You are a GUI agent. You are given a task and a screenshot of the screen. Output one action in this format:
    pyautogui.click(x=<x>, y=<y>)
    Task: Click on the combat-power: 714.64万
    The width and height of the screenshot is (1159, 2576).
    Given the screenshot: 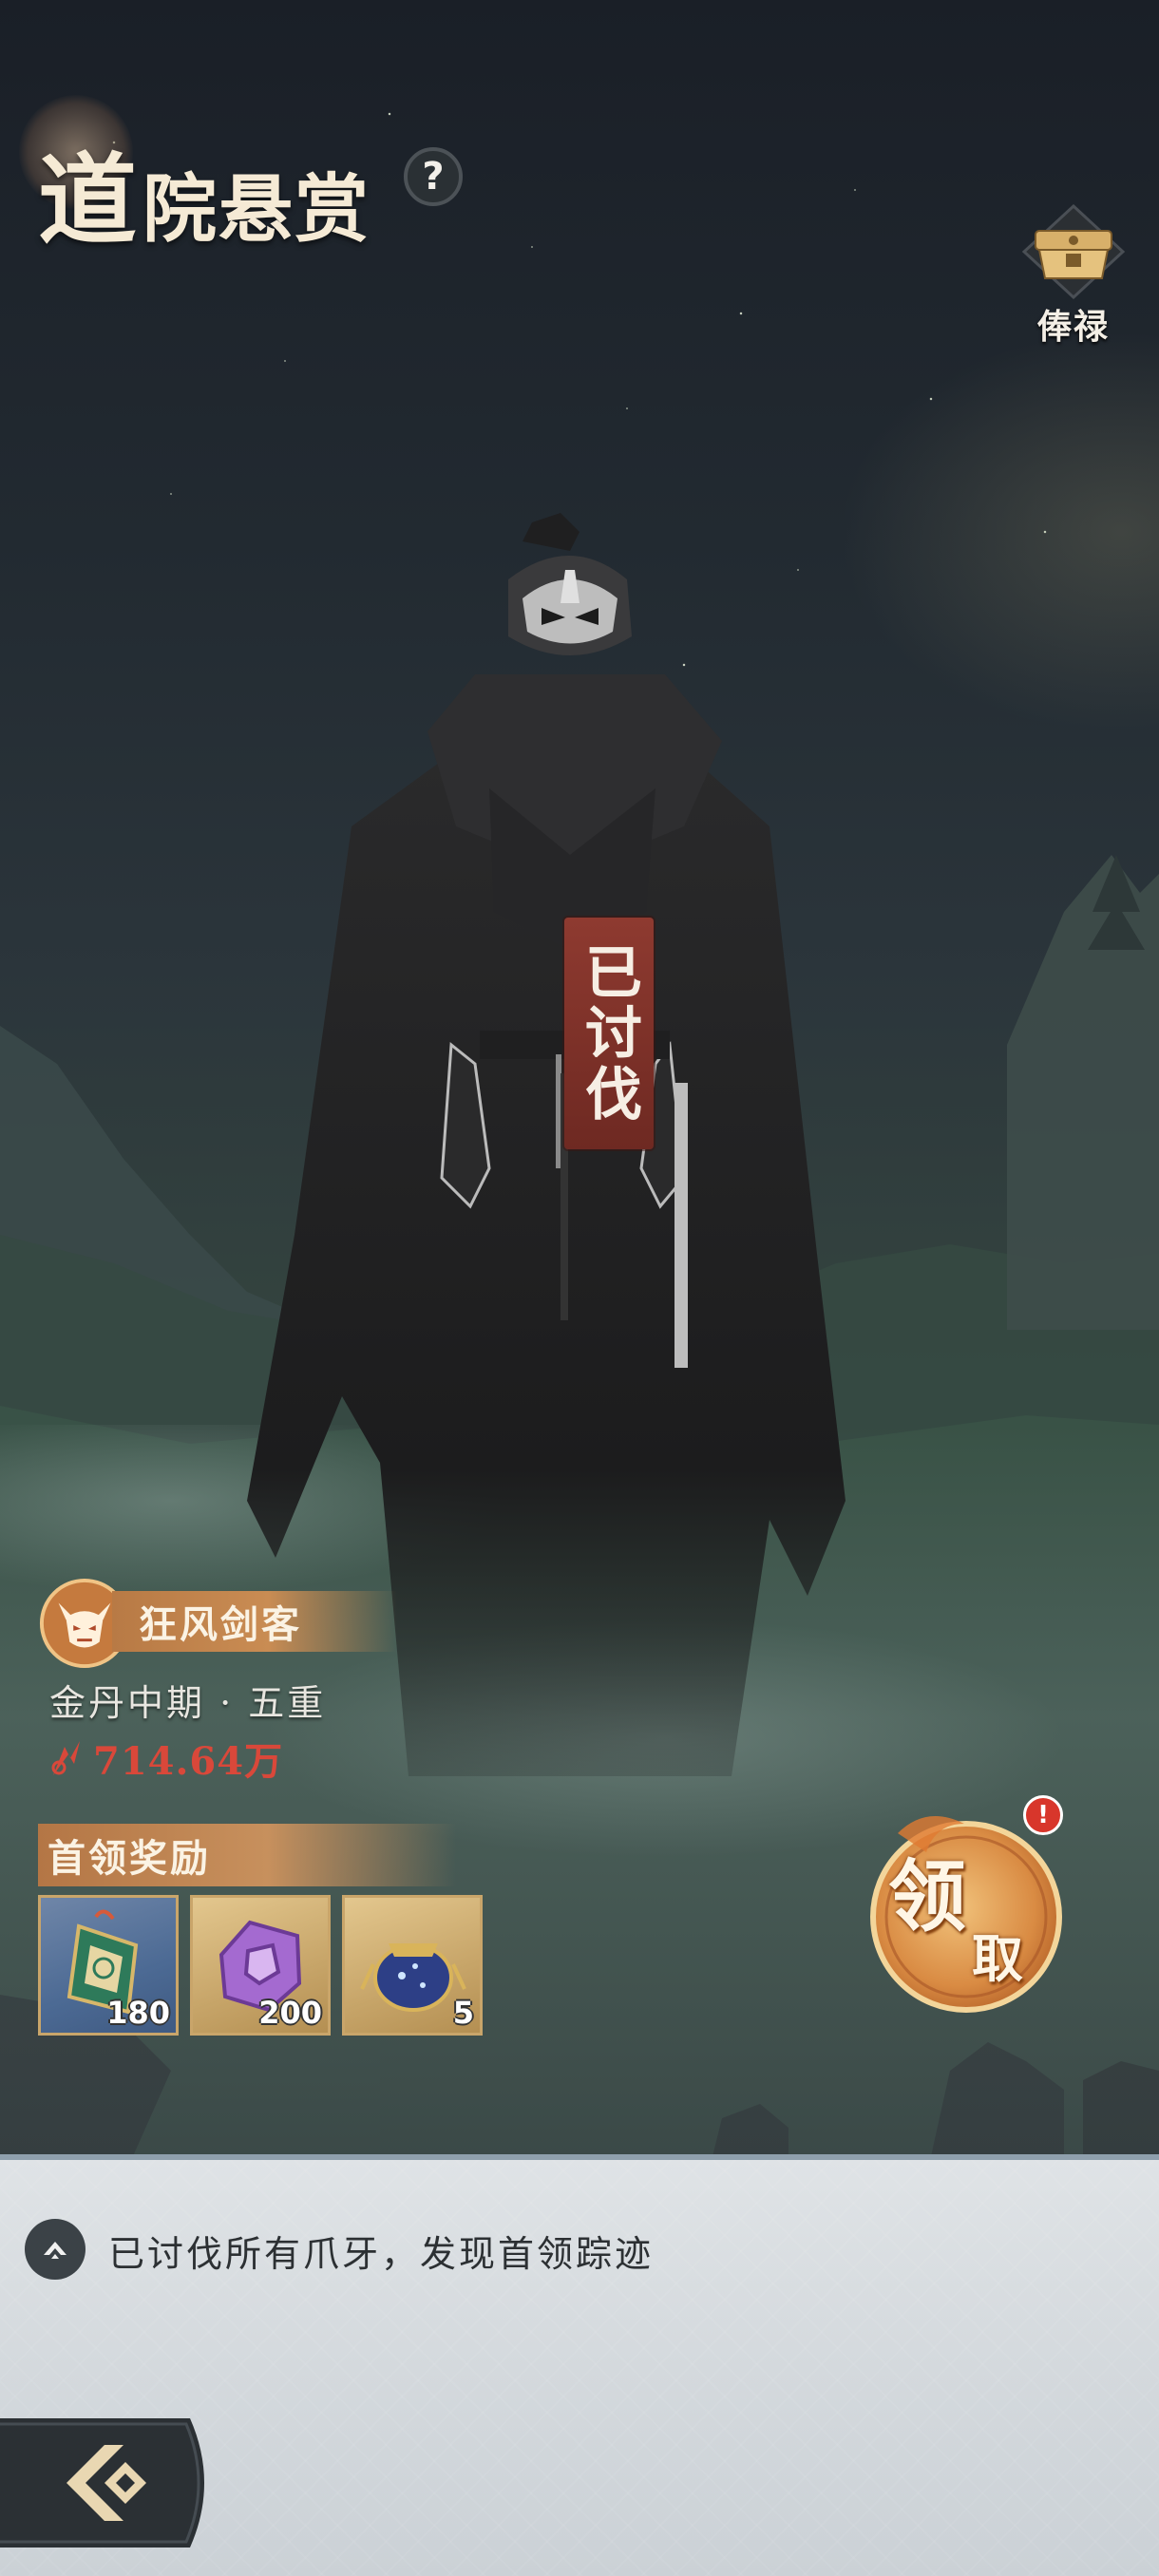 What is the action you would take?
    pyautogui.click(x=164, y=1758)
    